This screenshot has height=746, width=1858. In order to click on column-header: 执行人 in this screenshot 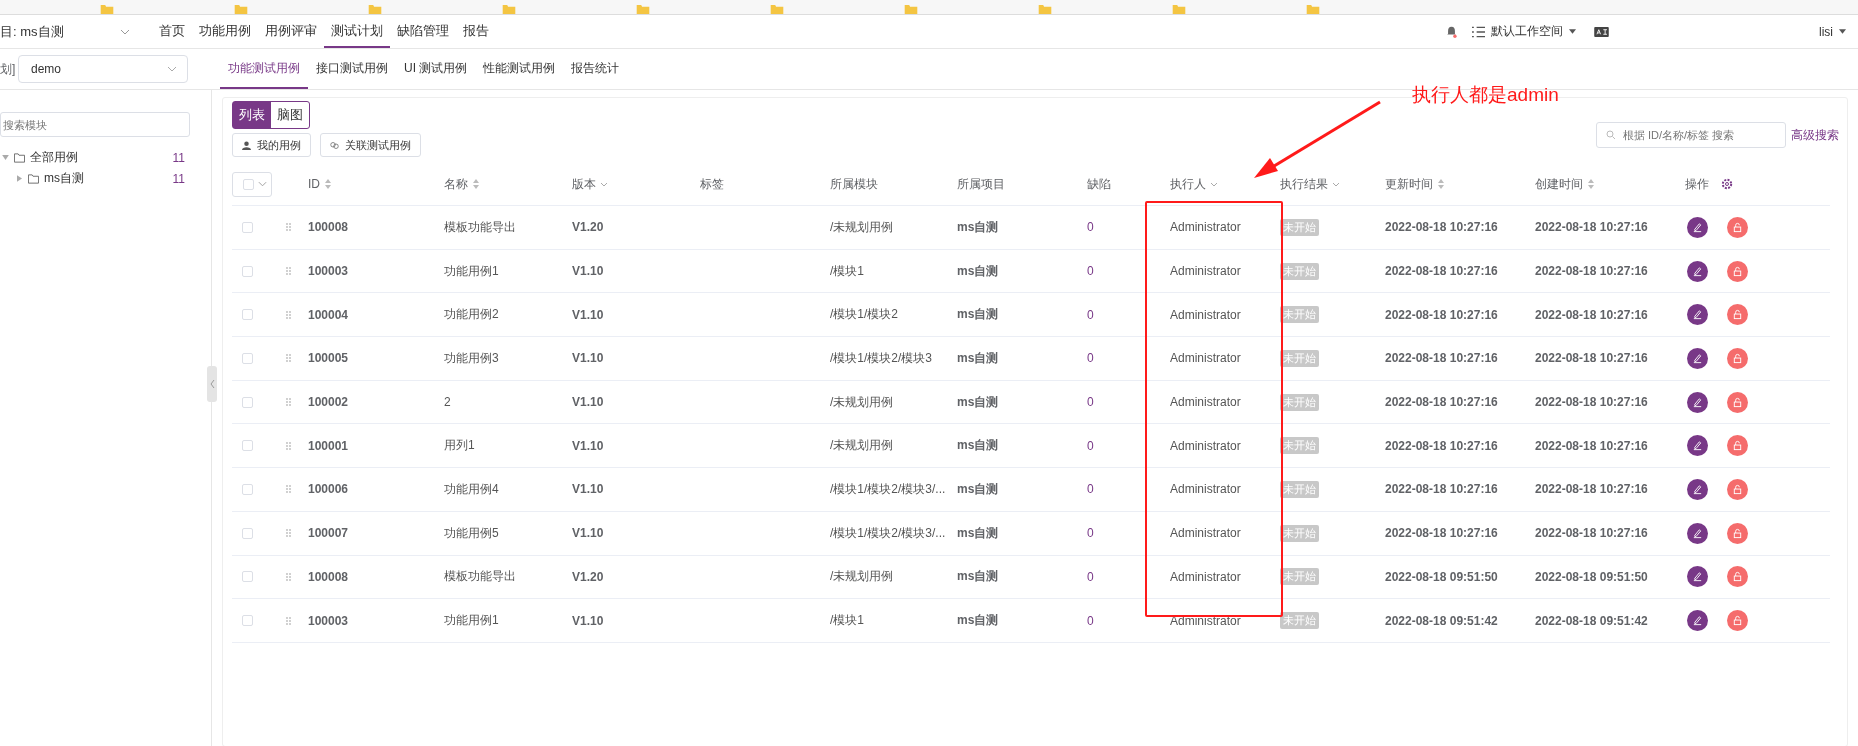, I will do `click(1188, 184)`.